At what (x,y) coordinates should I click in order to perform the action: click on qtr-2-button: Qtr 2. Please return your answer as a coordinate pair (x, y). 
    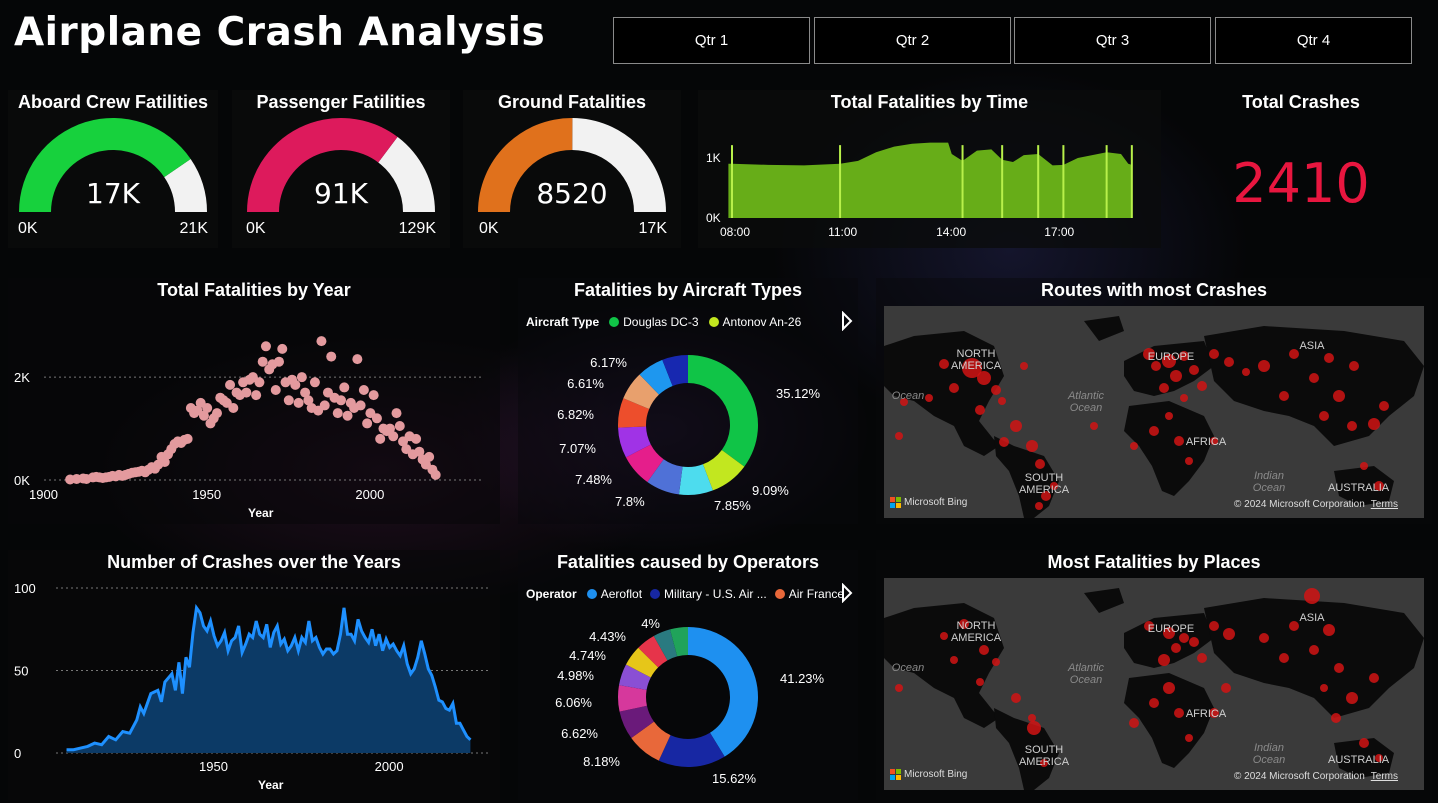
    Looking at the image, I should click on (912, 40).